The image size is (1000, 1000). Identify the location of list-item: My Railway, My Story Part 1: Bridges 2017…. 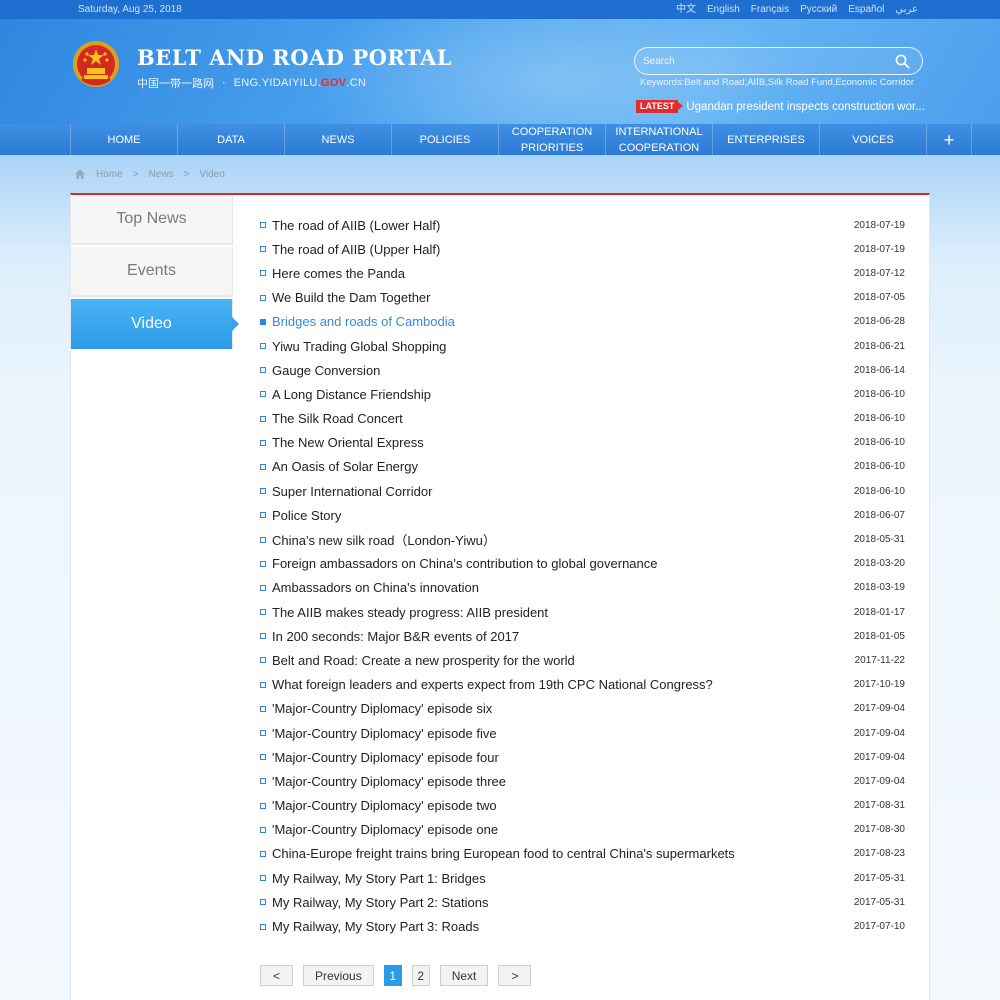
(582, 878).